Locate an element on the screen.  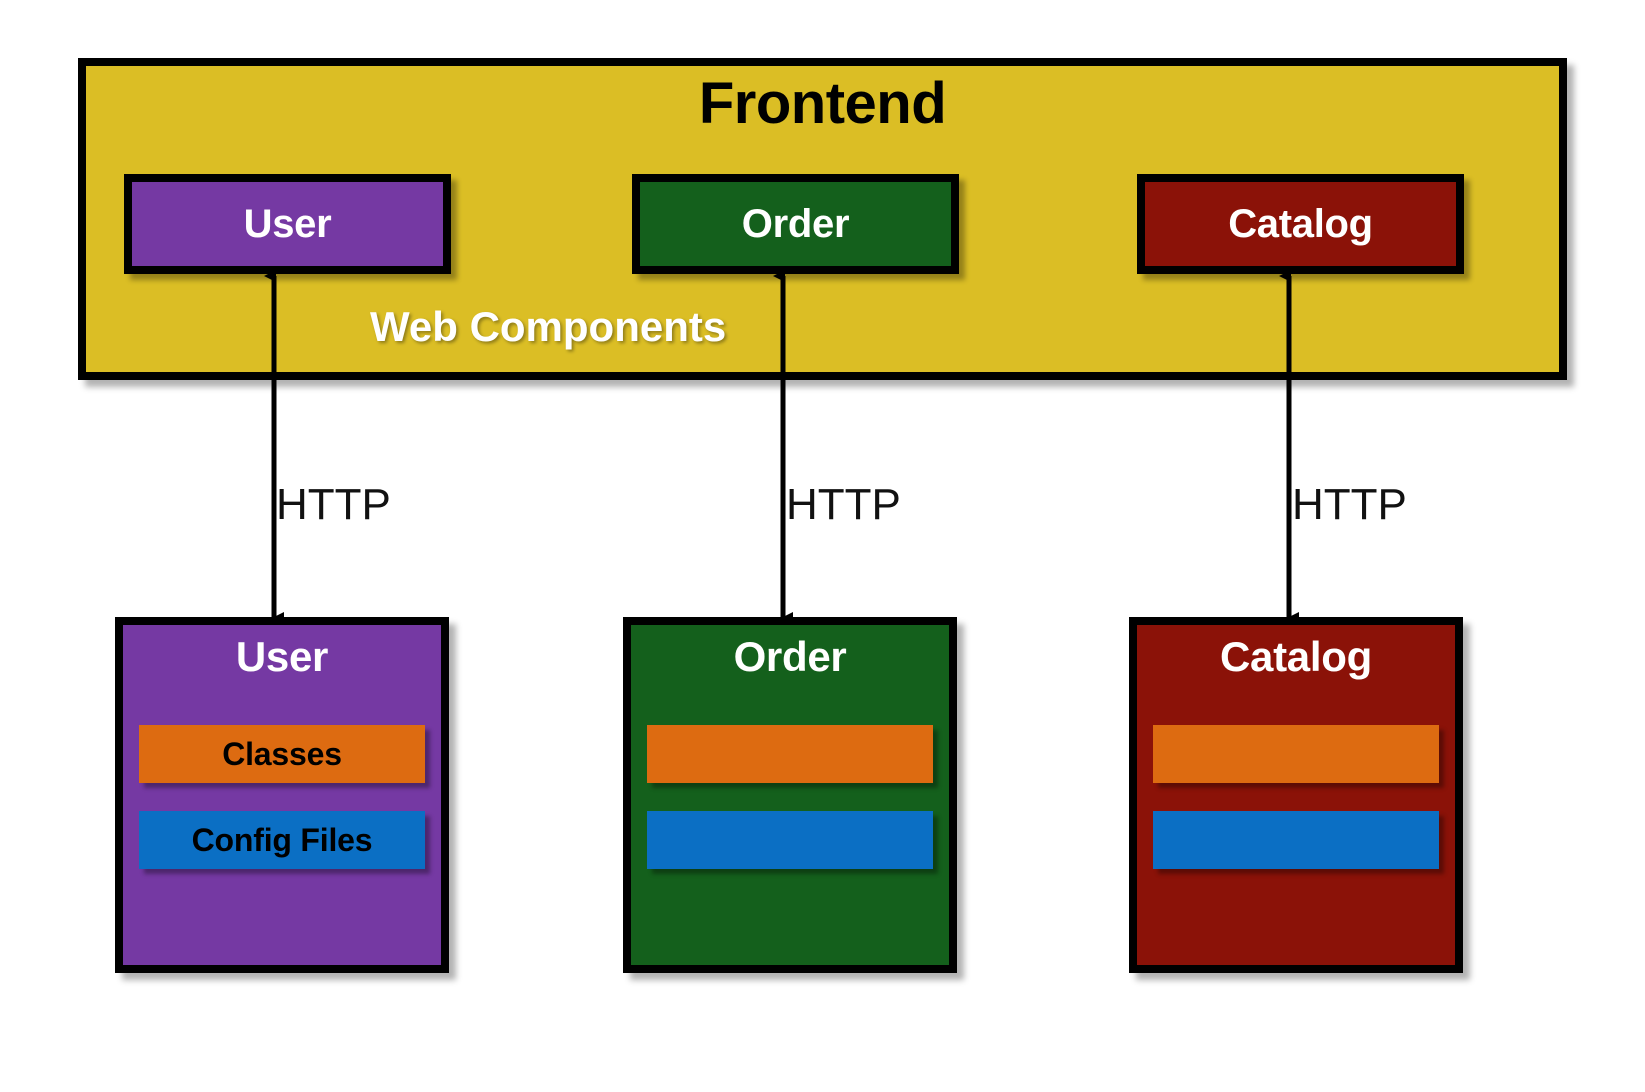
service-bar-classes-user: Classes is located at coordinates (282, 754).